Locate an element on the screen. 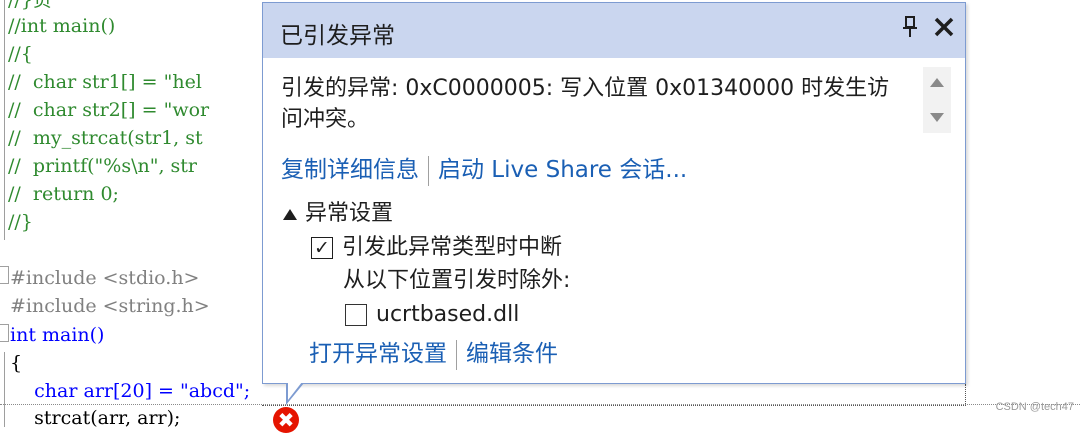 The width and height of the screenshot is (1080, 433). settings-links: 打开异常设置 编辑条件 is located at coordinates (433, 354).